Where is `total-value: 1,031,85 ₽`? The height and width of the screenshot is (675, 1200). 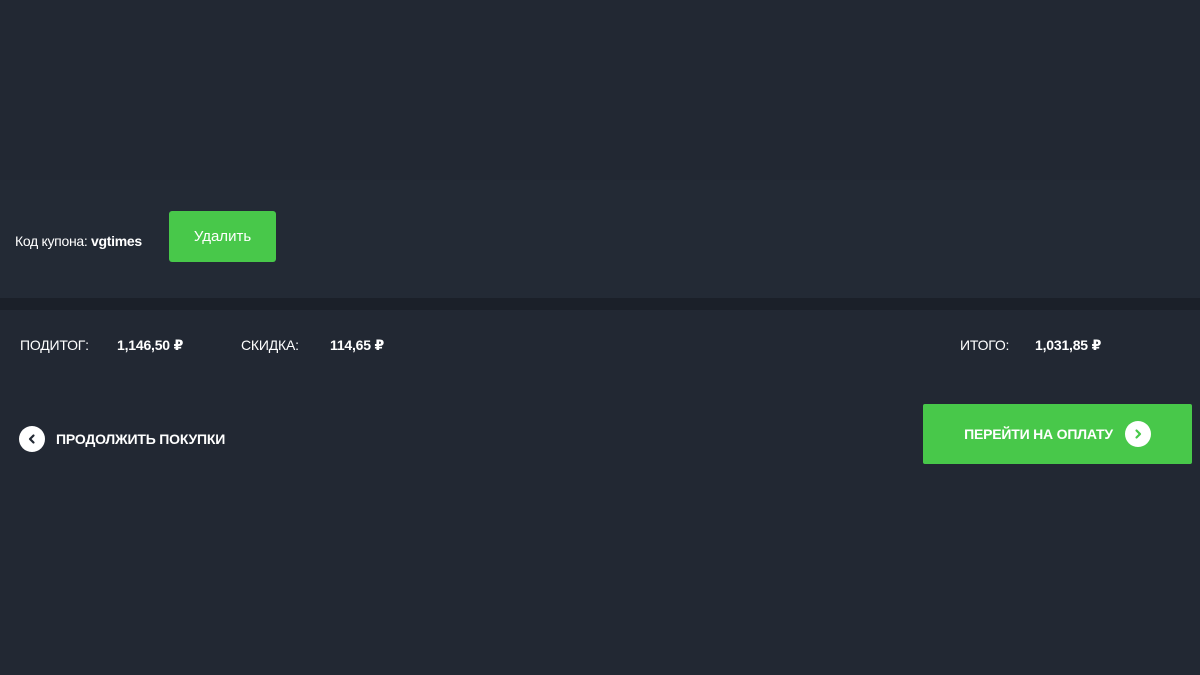 total-value: 1,031,85 ₽ is located at coordinates (1068, 345).